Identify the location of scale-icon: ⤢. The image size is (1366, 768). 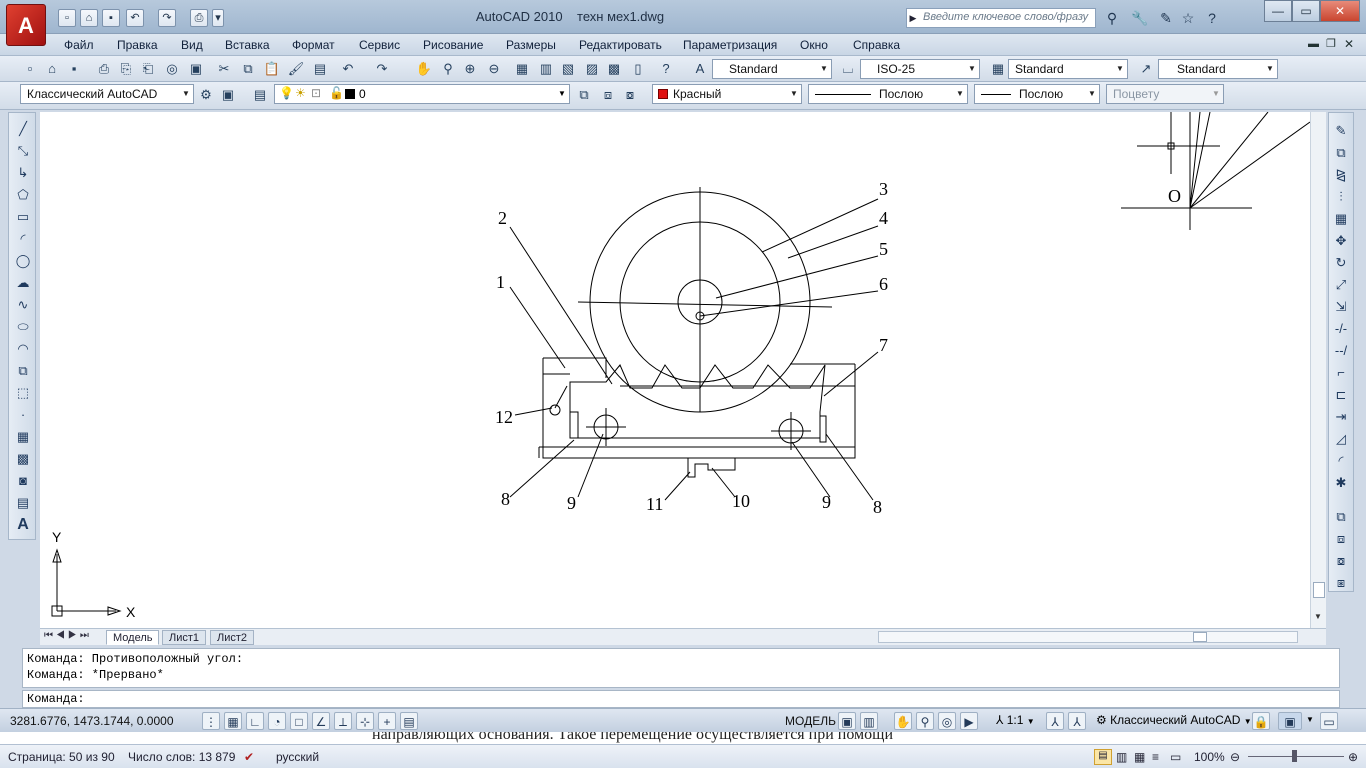
(1341, 285).